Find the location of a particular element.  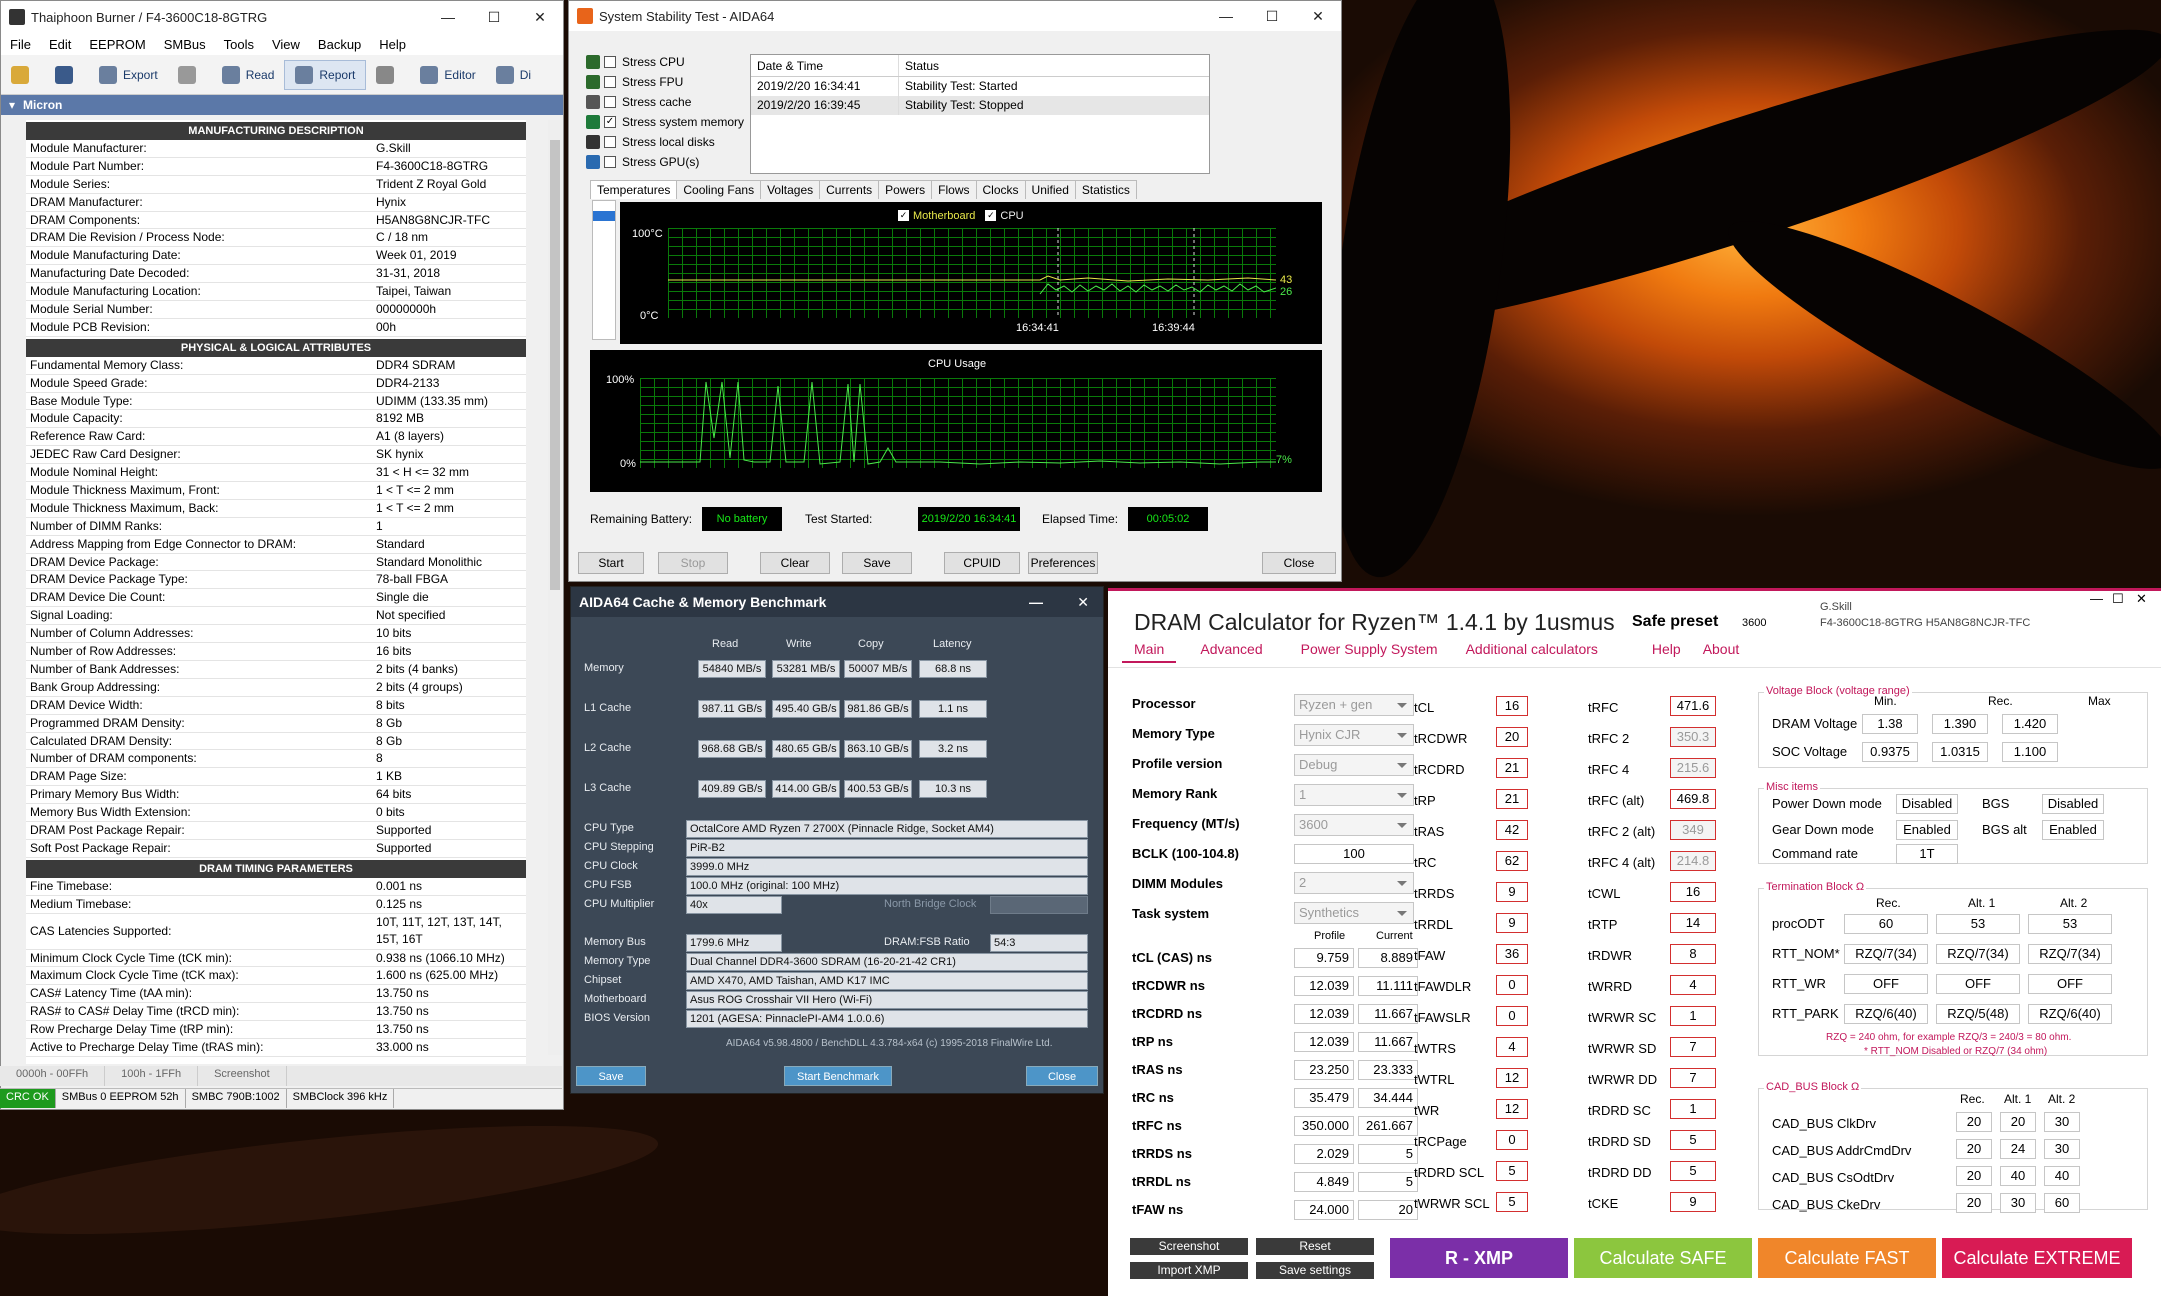

tab-voltages: Voltages is located at coordinates (790, 189).